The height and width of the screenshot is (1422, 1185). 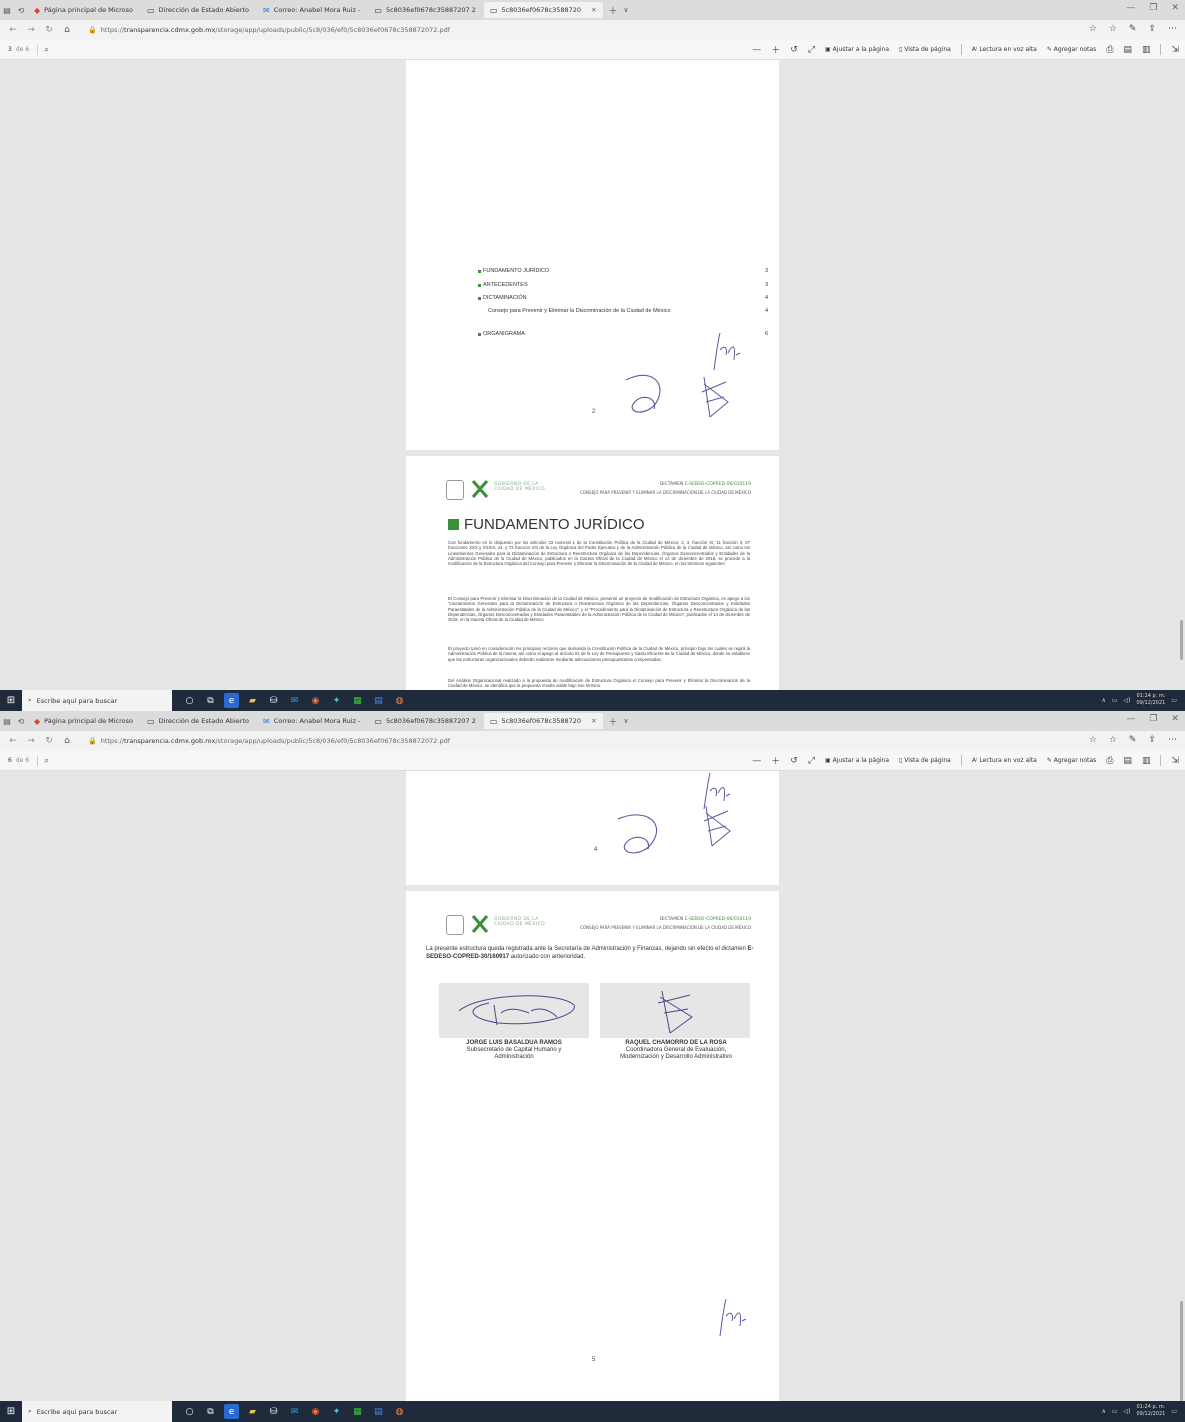 What do you see at coordinates (775, 49) in the screenshot?
I see `zoom-in-icon: ＋` at bounding box center [775, 49].